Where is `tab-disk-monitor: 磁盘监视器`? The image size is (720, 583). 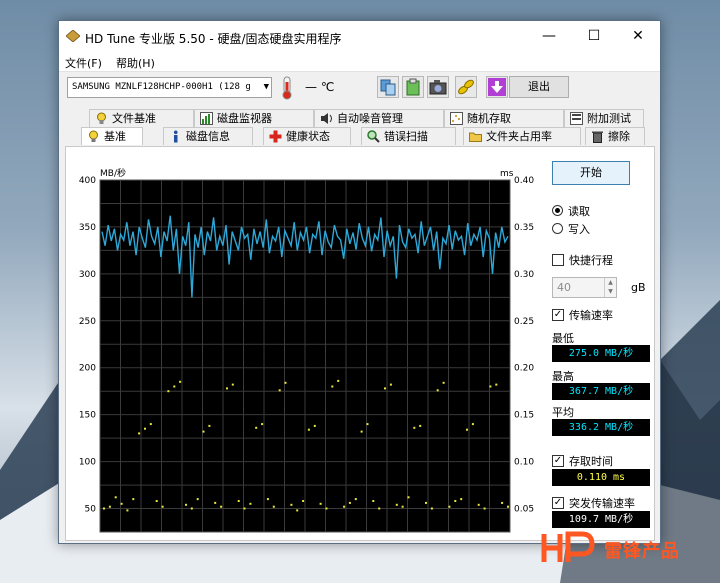 tab-disk-monitor: 磁盘监视器 is located at coordinates (254, 118).